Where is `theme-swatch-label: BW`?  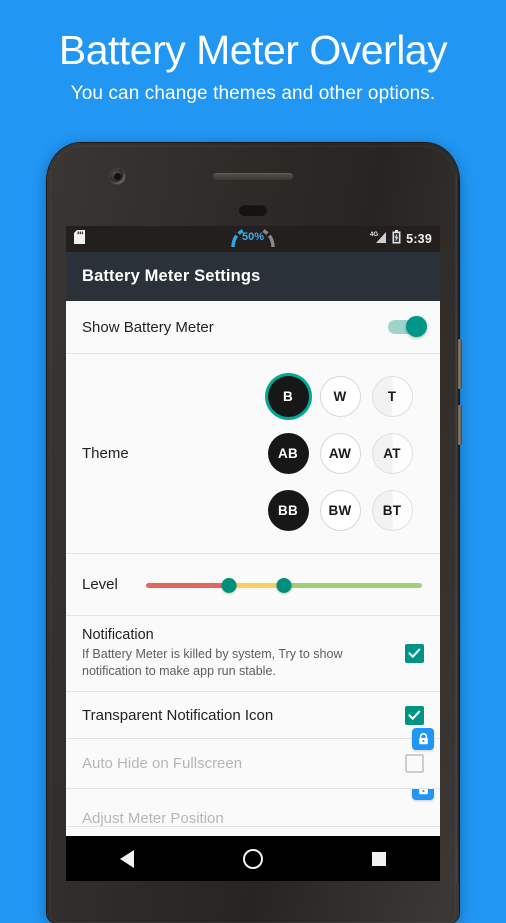 theme-swatch-label: BW is located at coordinates (340, 510).